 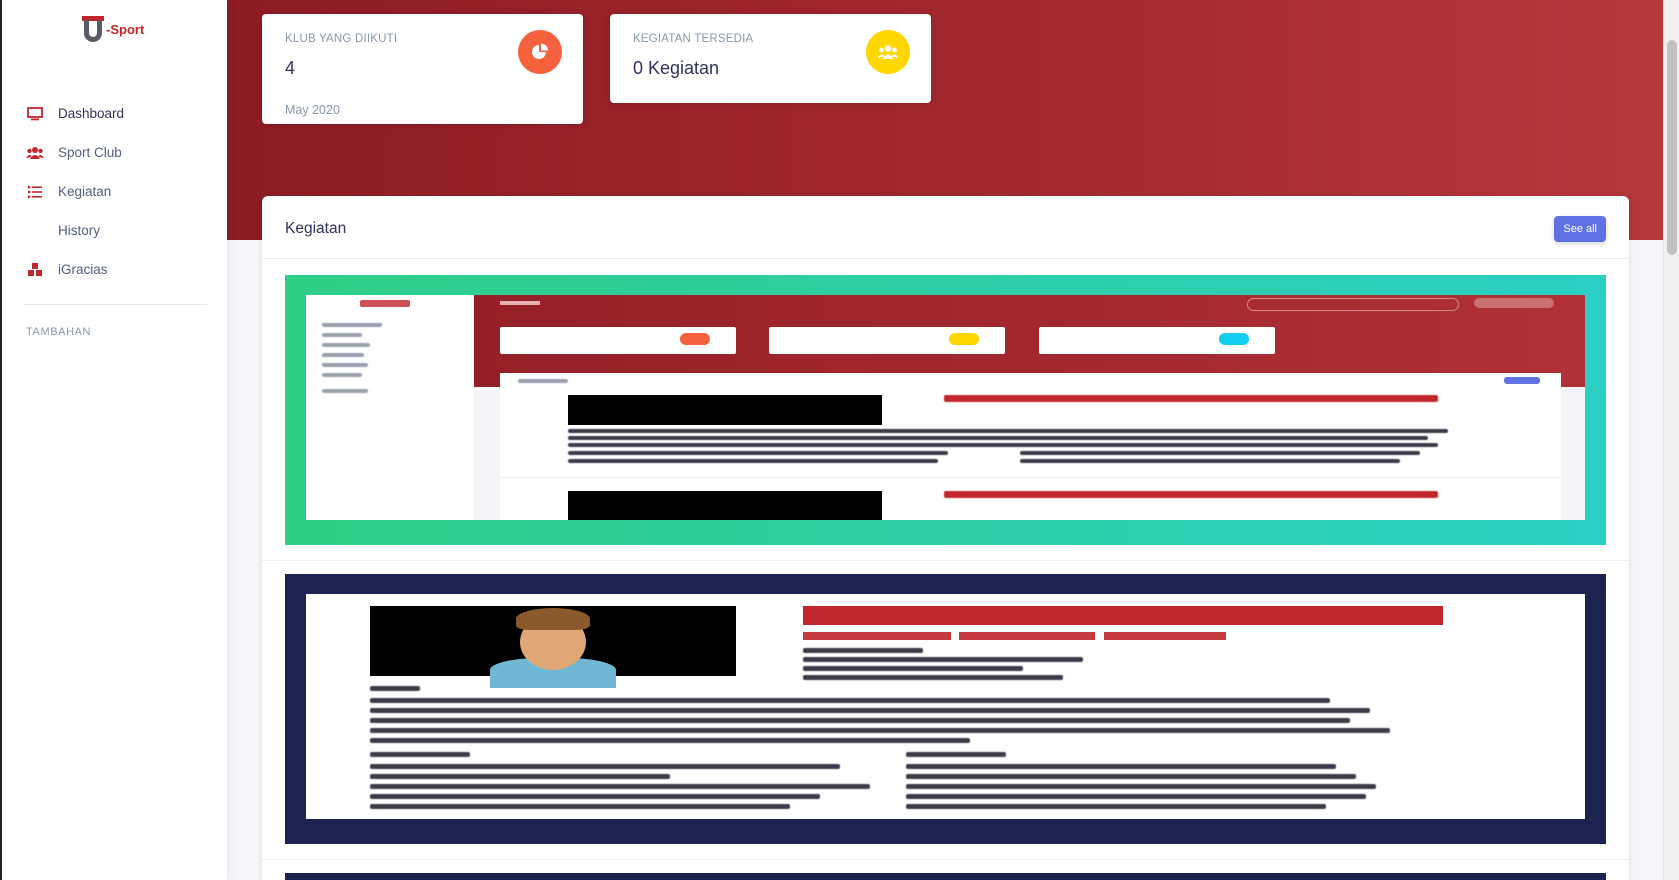 I want to click on brand-name: -Sport, so click(x=125, y=29).